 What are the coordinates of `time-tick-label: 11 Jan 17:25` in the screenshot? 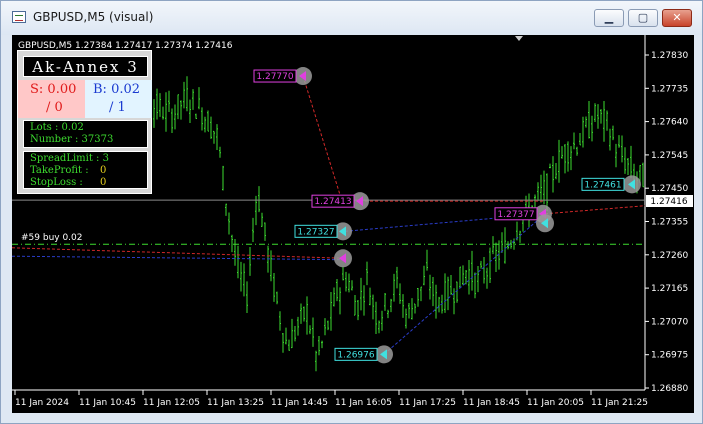 It's located at (427, 403).